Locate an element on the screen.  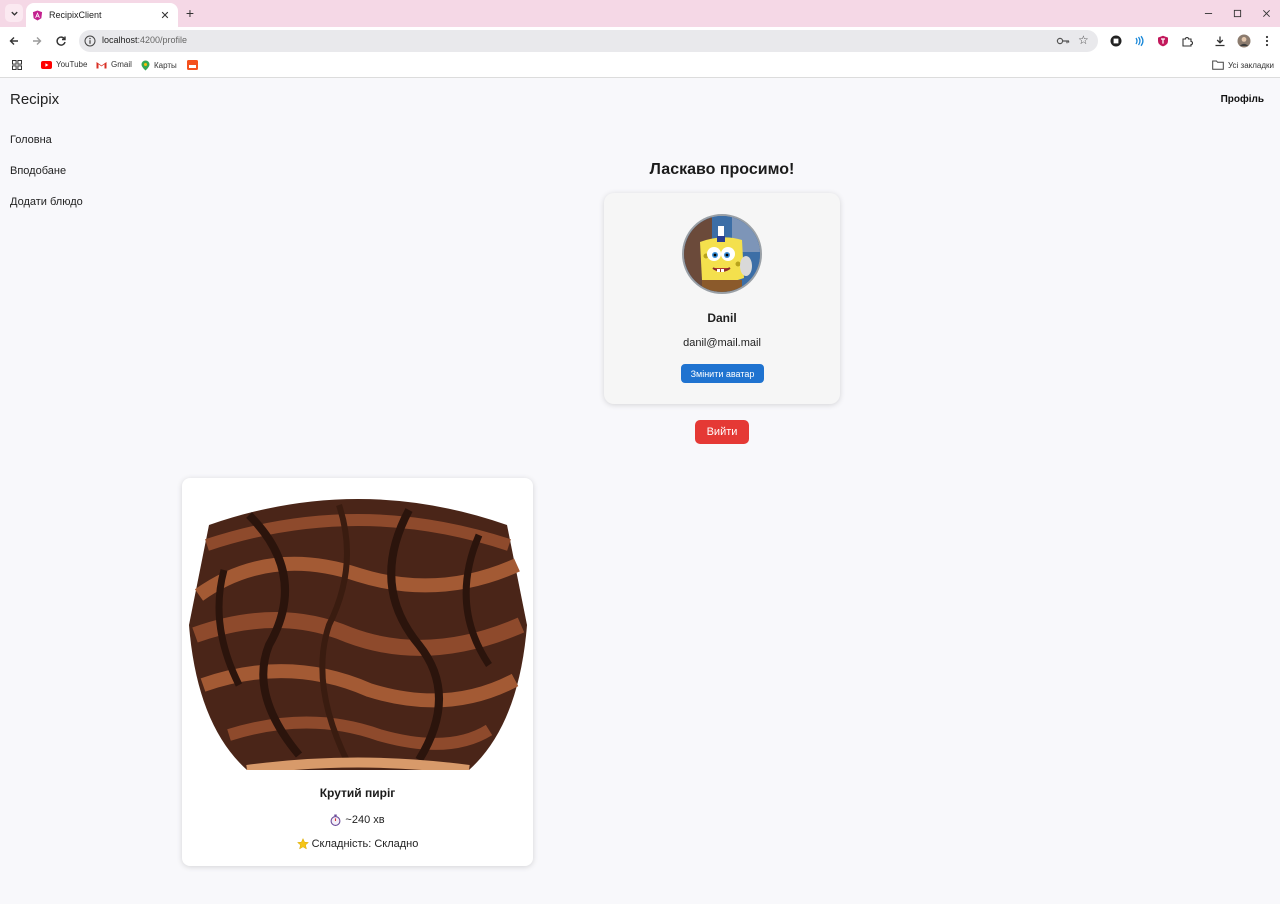
arrow-left-icon is located at coordinates (13, 41).